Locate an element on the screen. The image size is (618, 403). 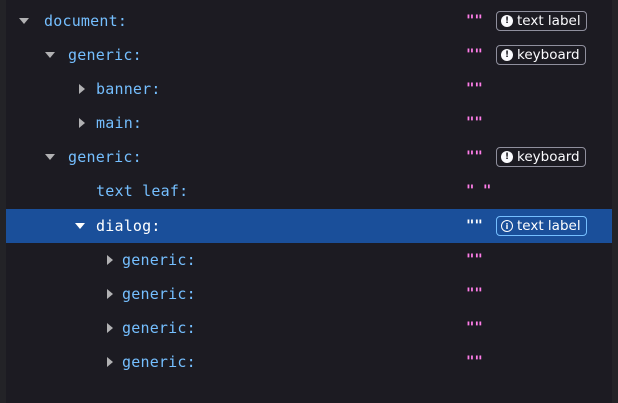
tree-row-role: text leaf: is located at coordinates (142, 191).